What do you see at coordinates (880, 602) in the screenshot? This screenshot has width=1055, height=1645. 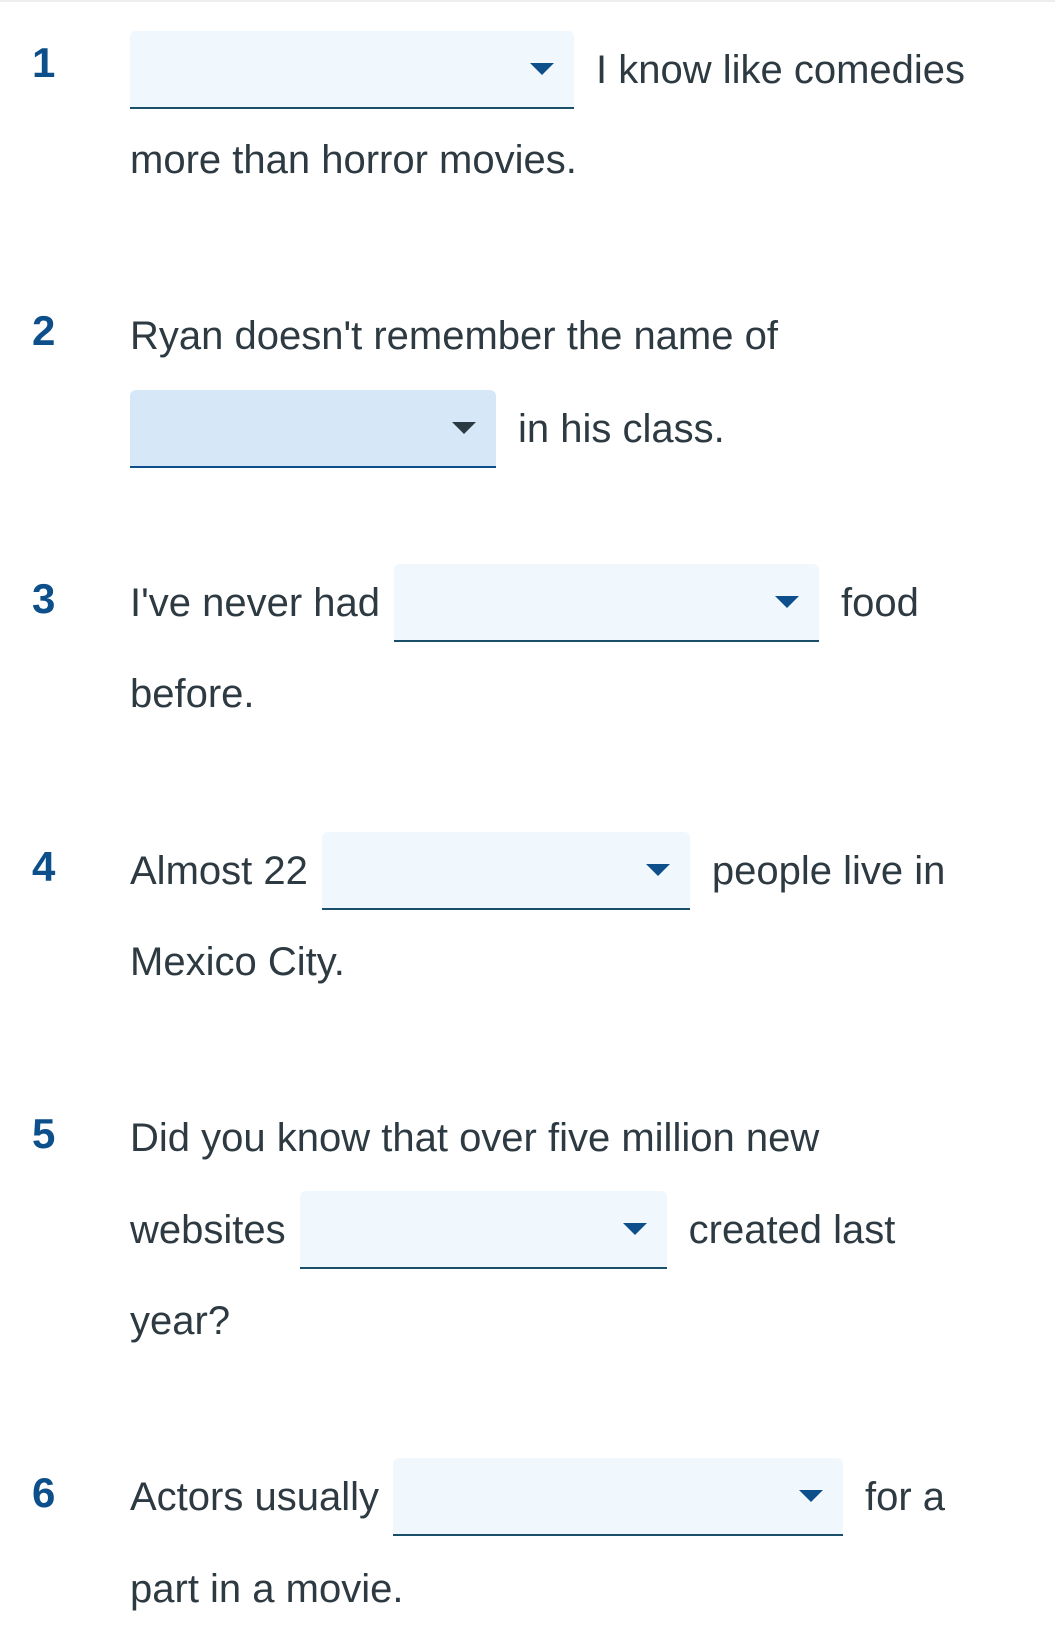 I see `question-text: food` at bounding box center [880, 602].